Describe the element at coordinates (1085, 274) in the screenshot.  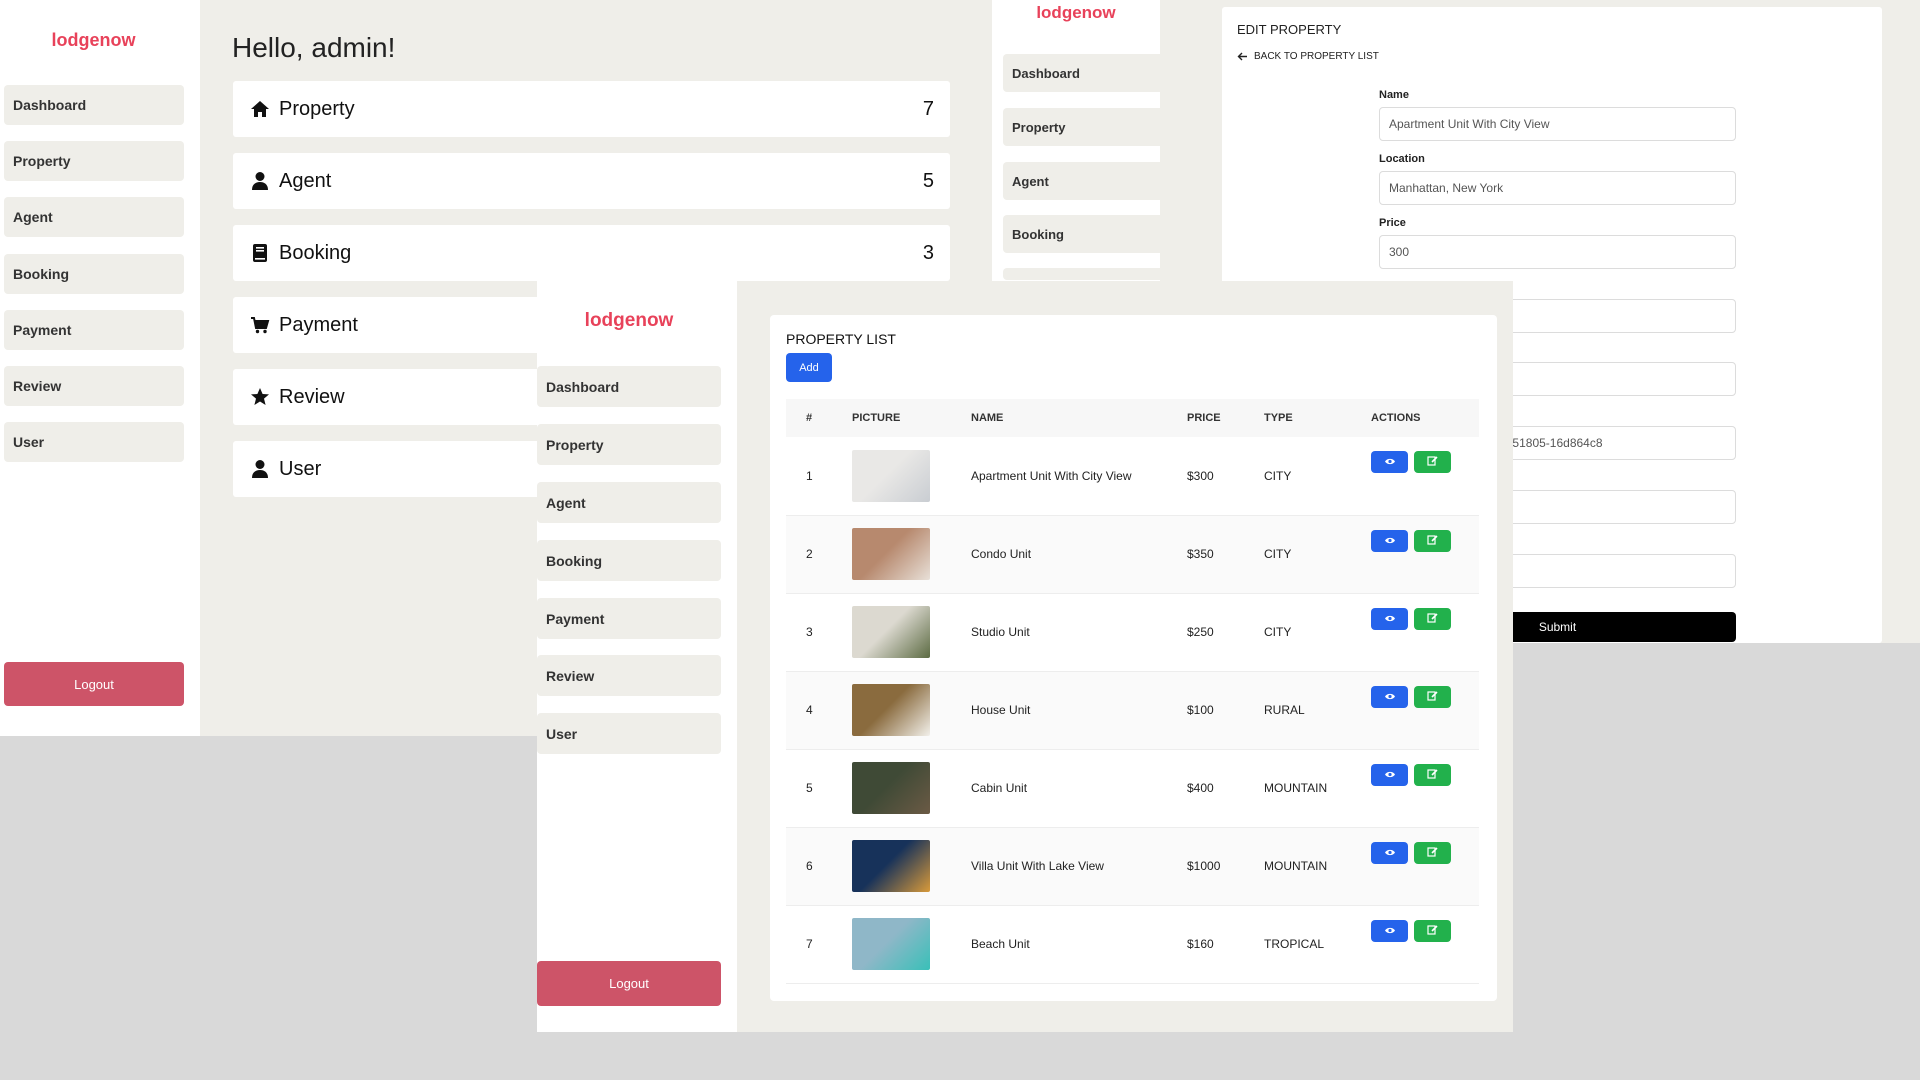
I see `sidebar-item-partial` at that location.